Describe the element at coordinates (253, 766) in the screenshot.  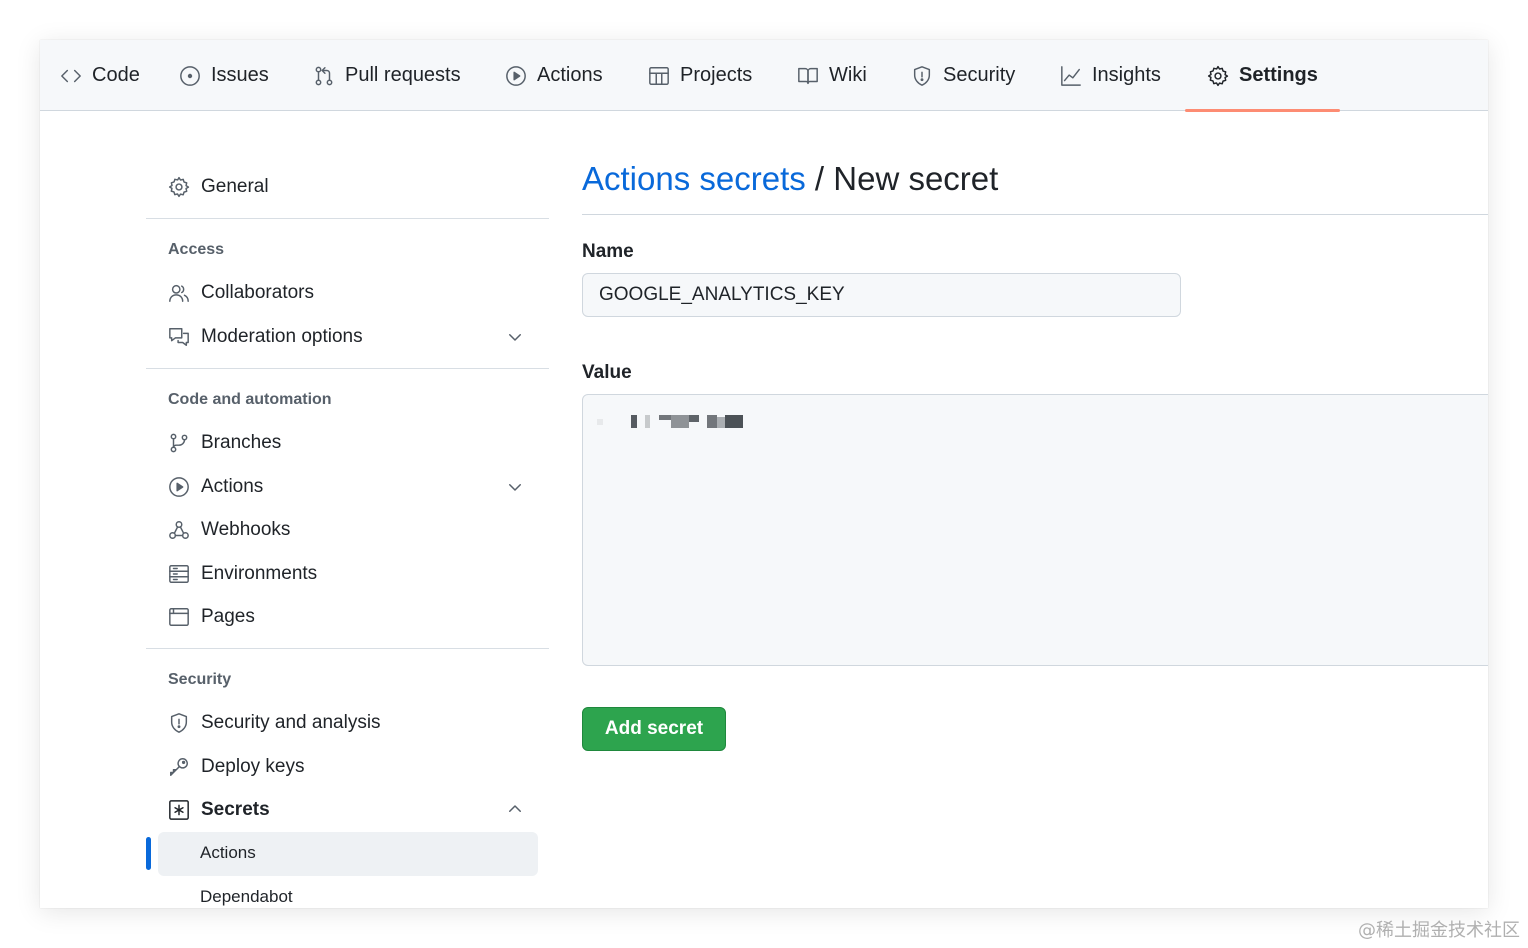
I see `sidebar-item-label: Deploy keys` at that location.